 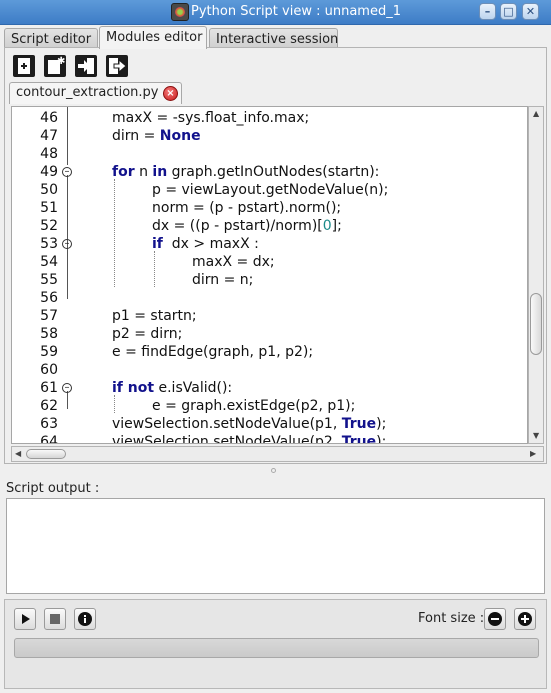 What do you see at coordinates (536, 435) in the screenshot?
I see `scroll-down-icon: ▼` at bounding box center [536, 435].